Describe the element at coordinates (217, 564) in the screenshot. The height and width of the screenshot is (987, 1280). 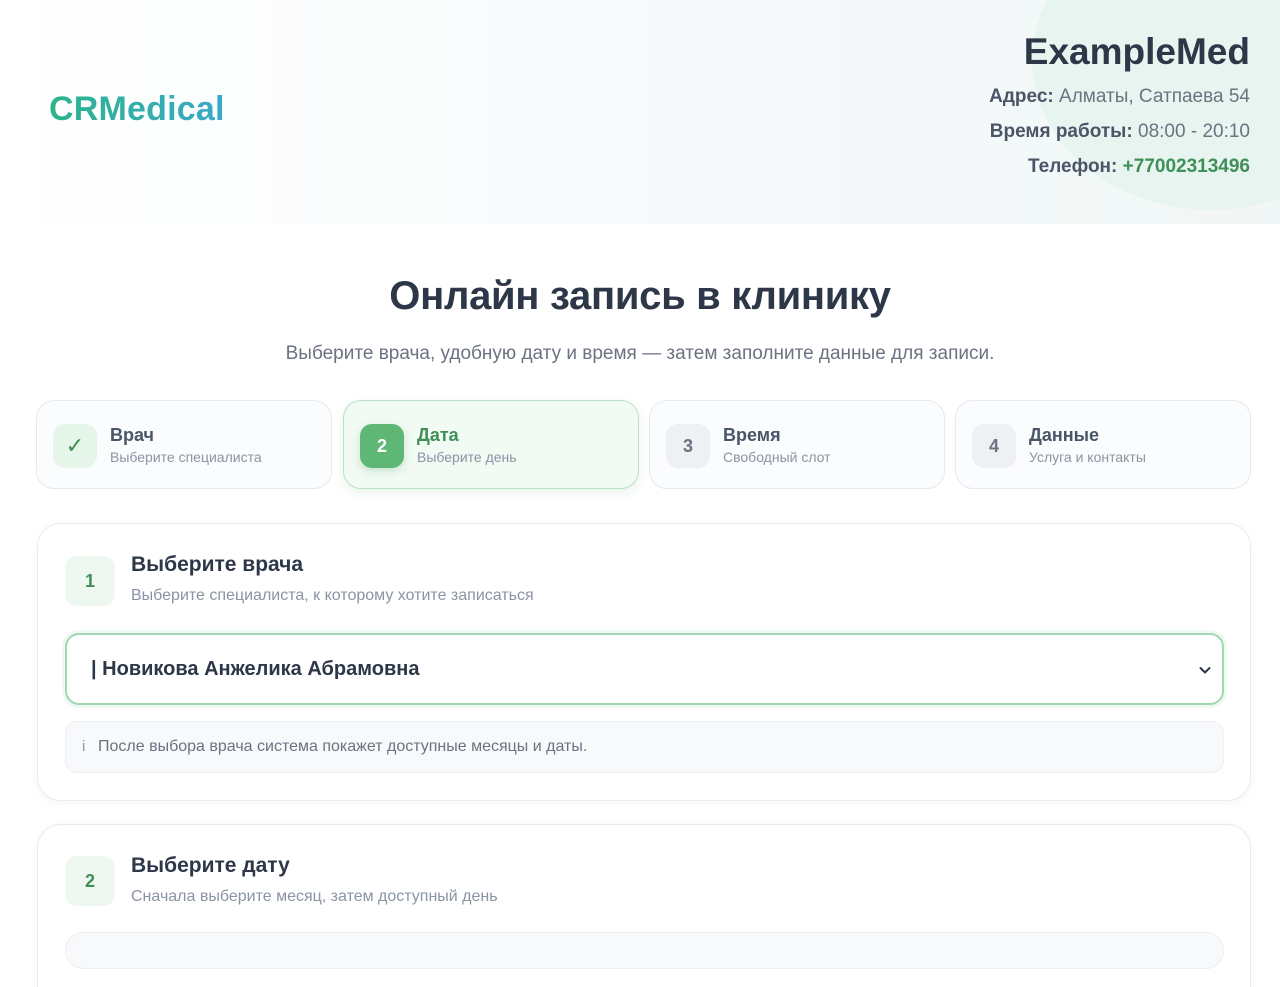
I see `section-title: Выберите врача` at that location.